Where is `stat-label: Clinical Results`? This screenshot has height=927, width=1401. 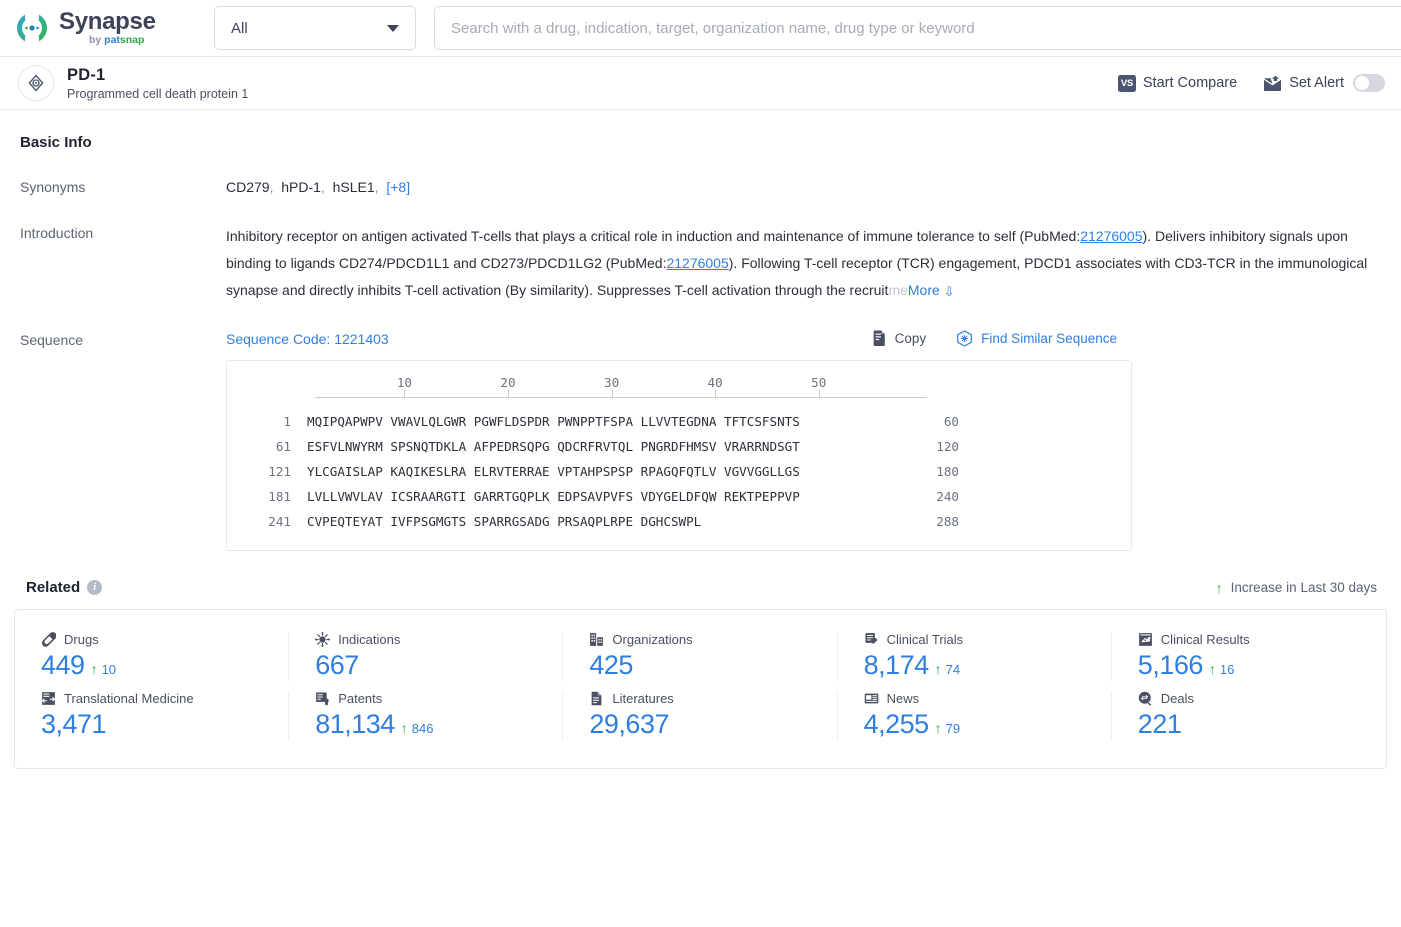 stat-label: Clinical Results is located at coordinates (1205, 639).